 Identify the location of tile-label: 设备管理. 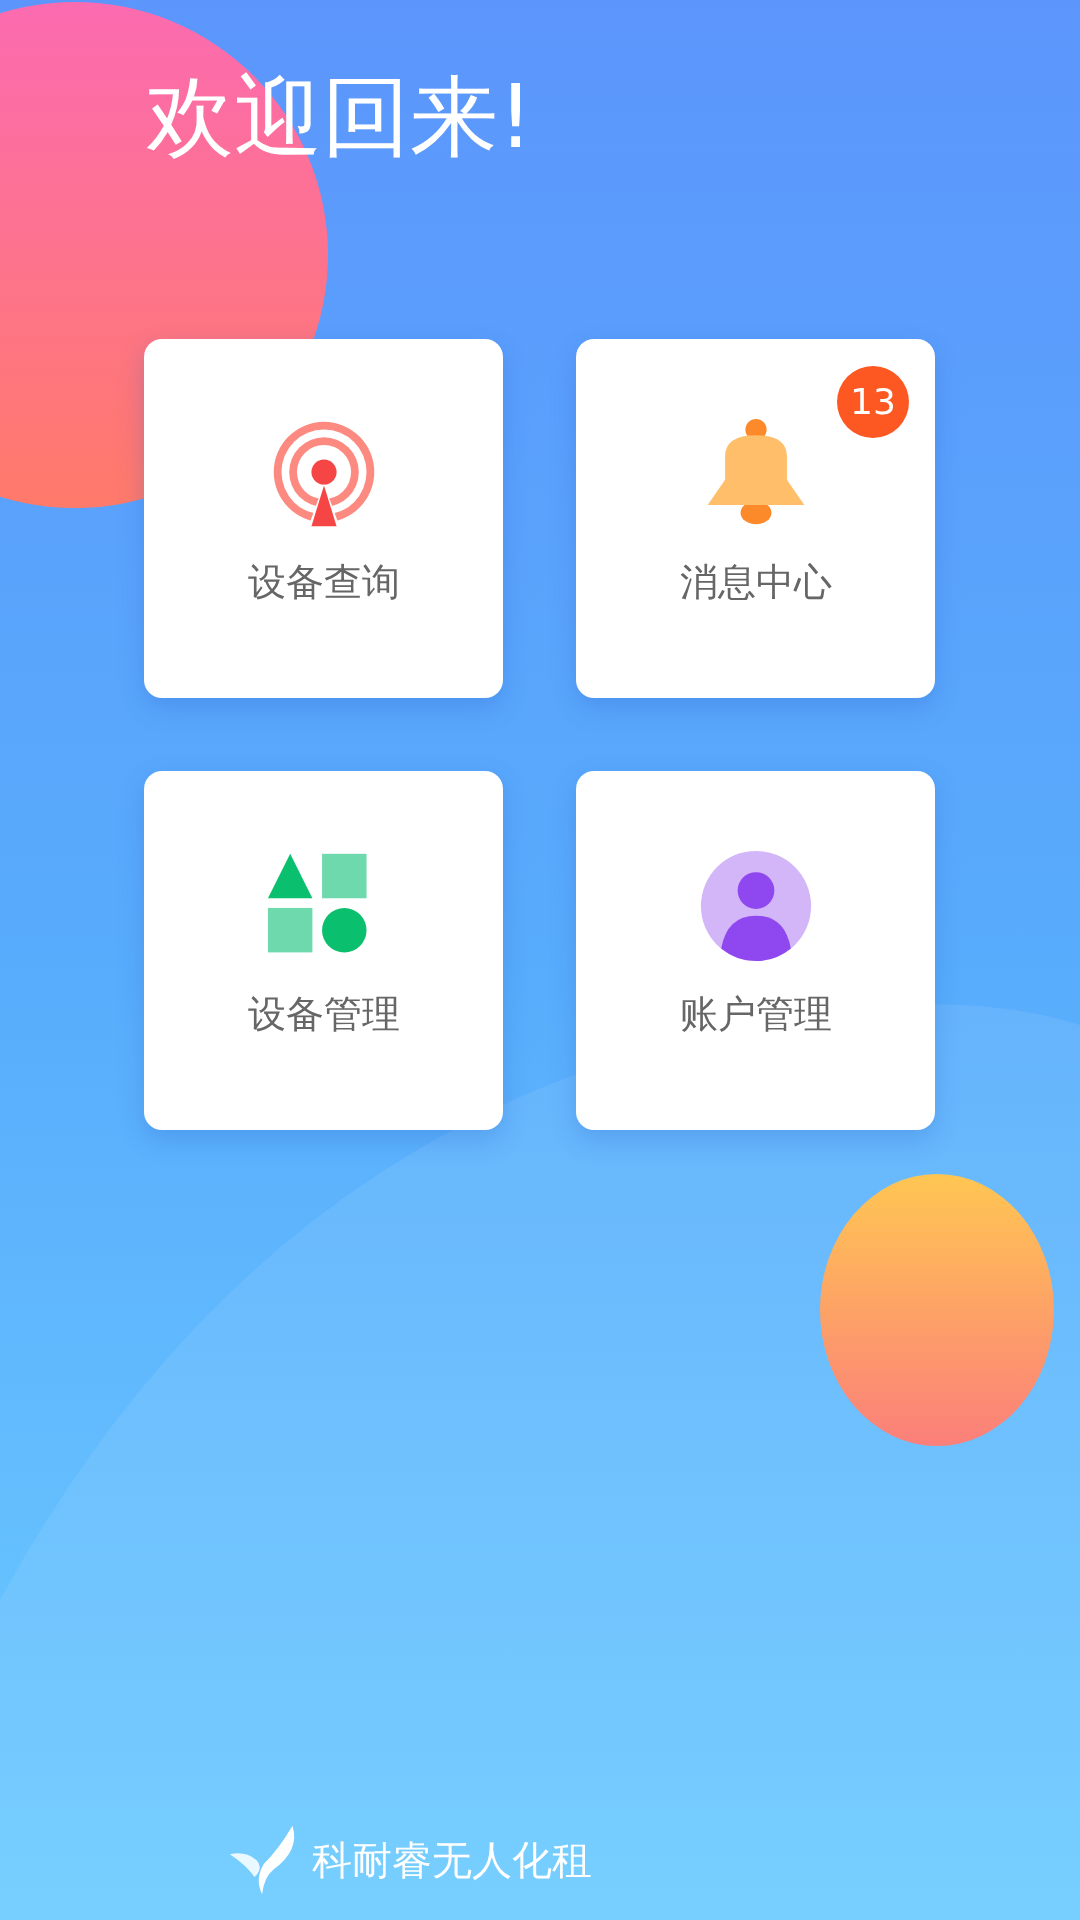
(323, 1014).